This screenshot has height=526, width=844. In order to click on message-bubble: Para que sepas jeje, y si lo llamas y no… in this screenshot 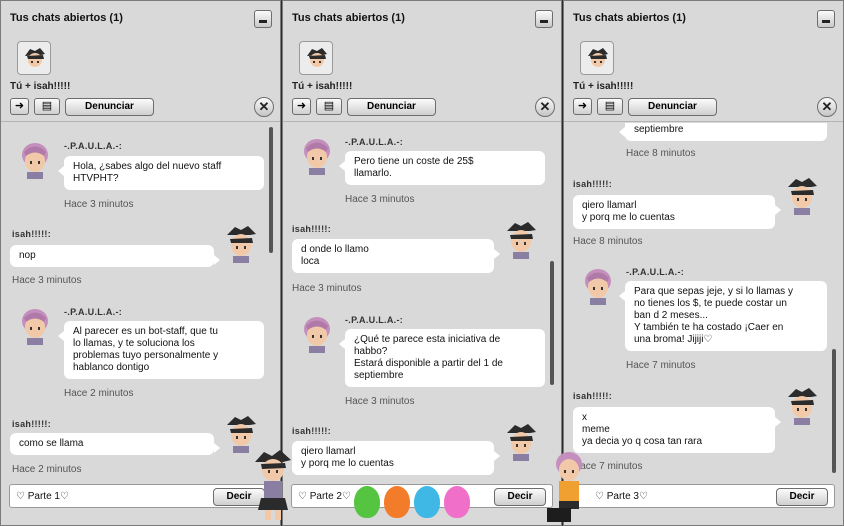, I will do `click(723, 316)`.